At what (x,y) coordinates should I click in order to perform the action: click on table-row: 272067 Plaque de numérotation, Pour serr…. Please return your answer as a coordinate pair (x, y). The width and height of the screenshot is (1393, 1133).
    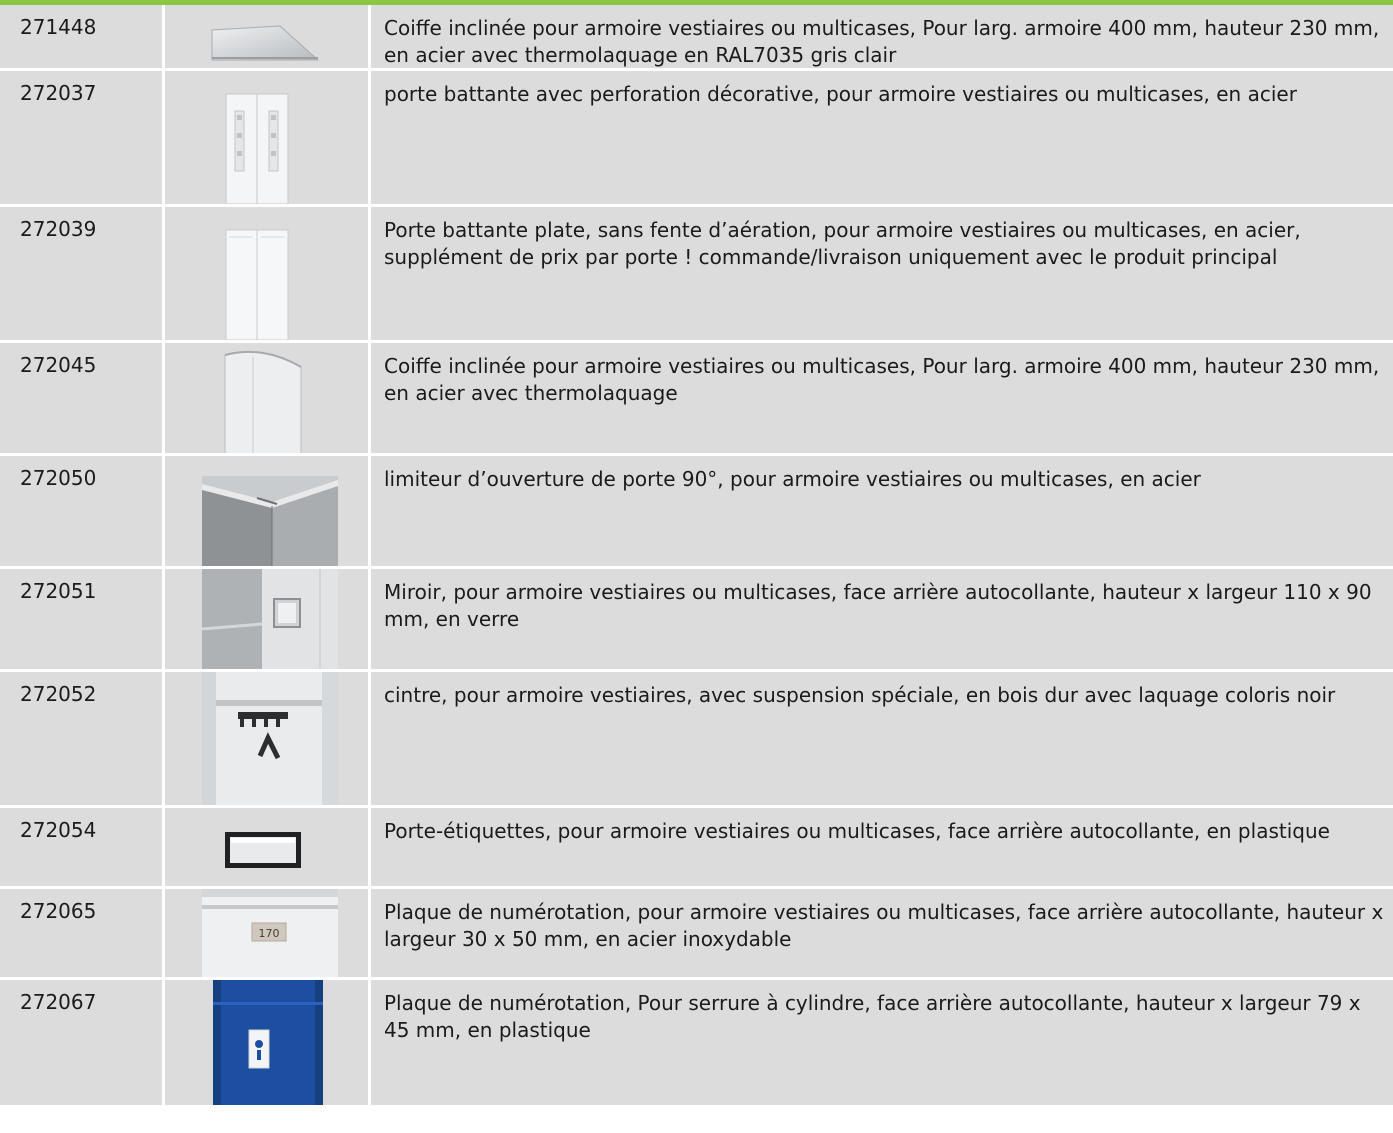
    Looking at the image, I should click on (696, 1042).